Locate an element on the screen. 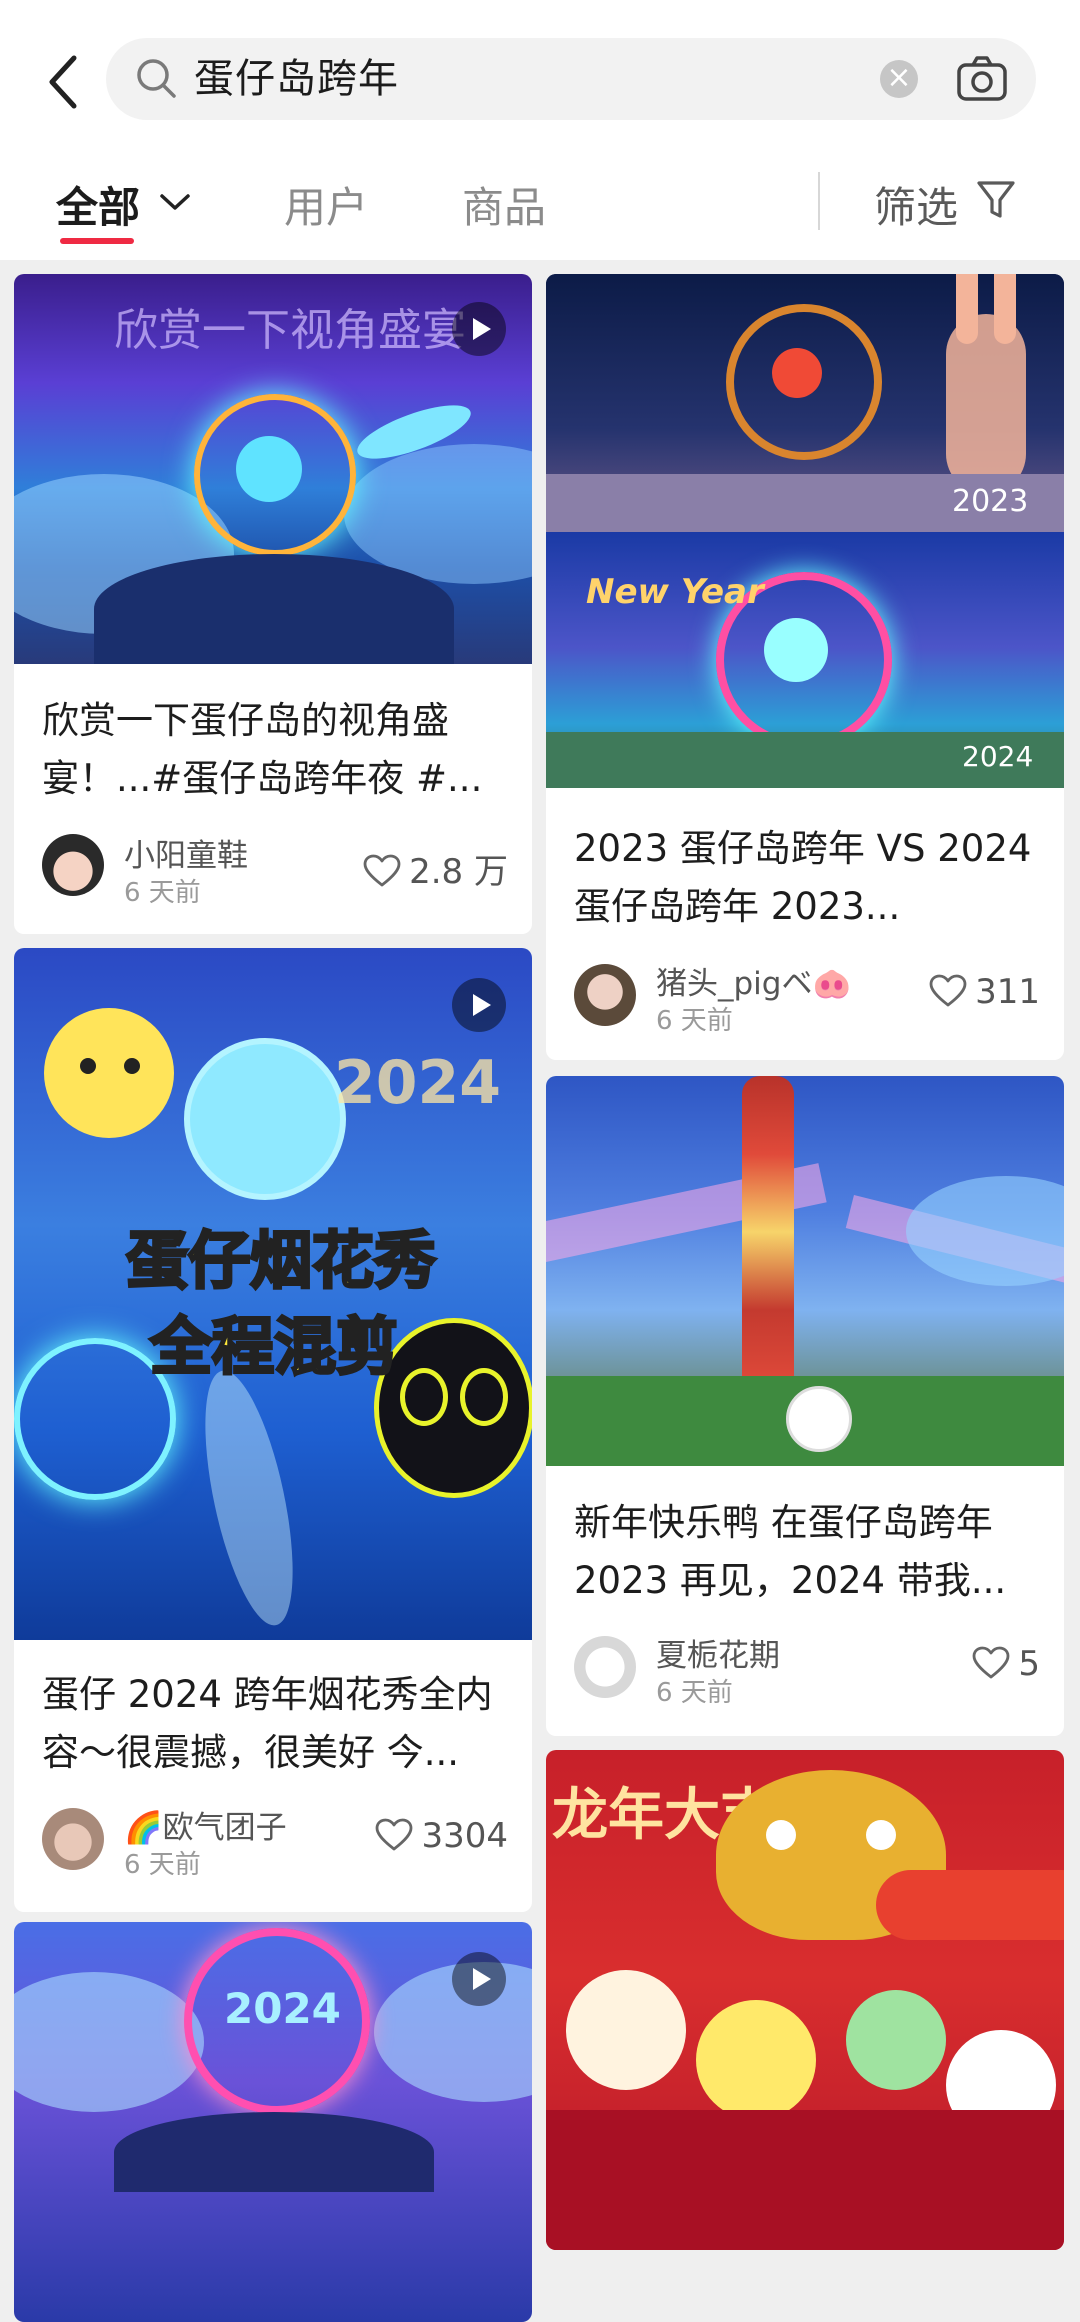 The width and height of the screenshot is (1080, 2322). cover-year-bottom: 2024 is located at coordinates (998, 756).